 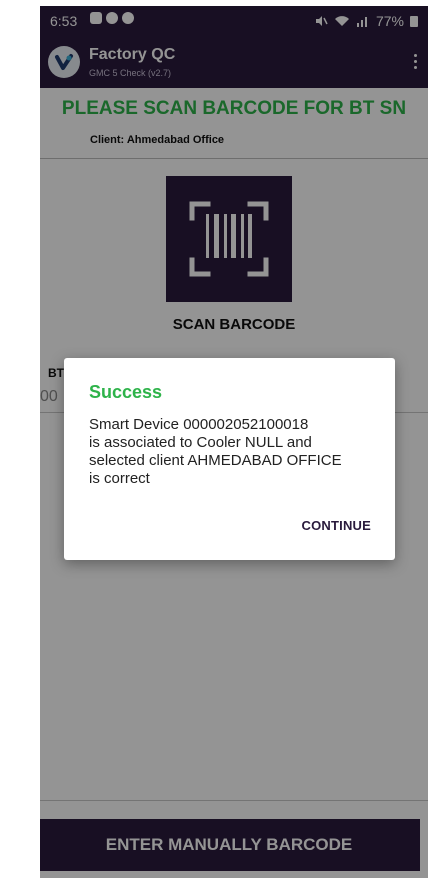 What do you see at coordinates (126, 392) in the screenshot?
I see `dialog-title: Success` at bounding box center [126, 392].